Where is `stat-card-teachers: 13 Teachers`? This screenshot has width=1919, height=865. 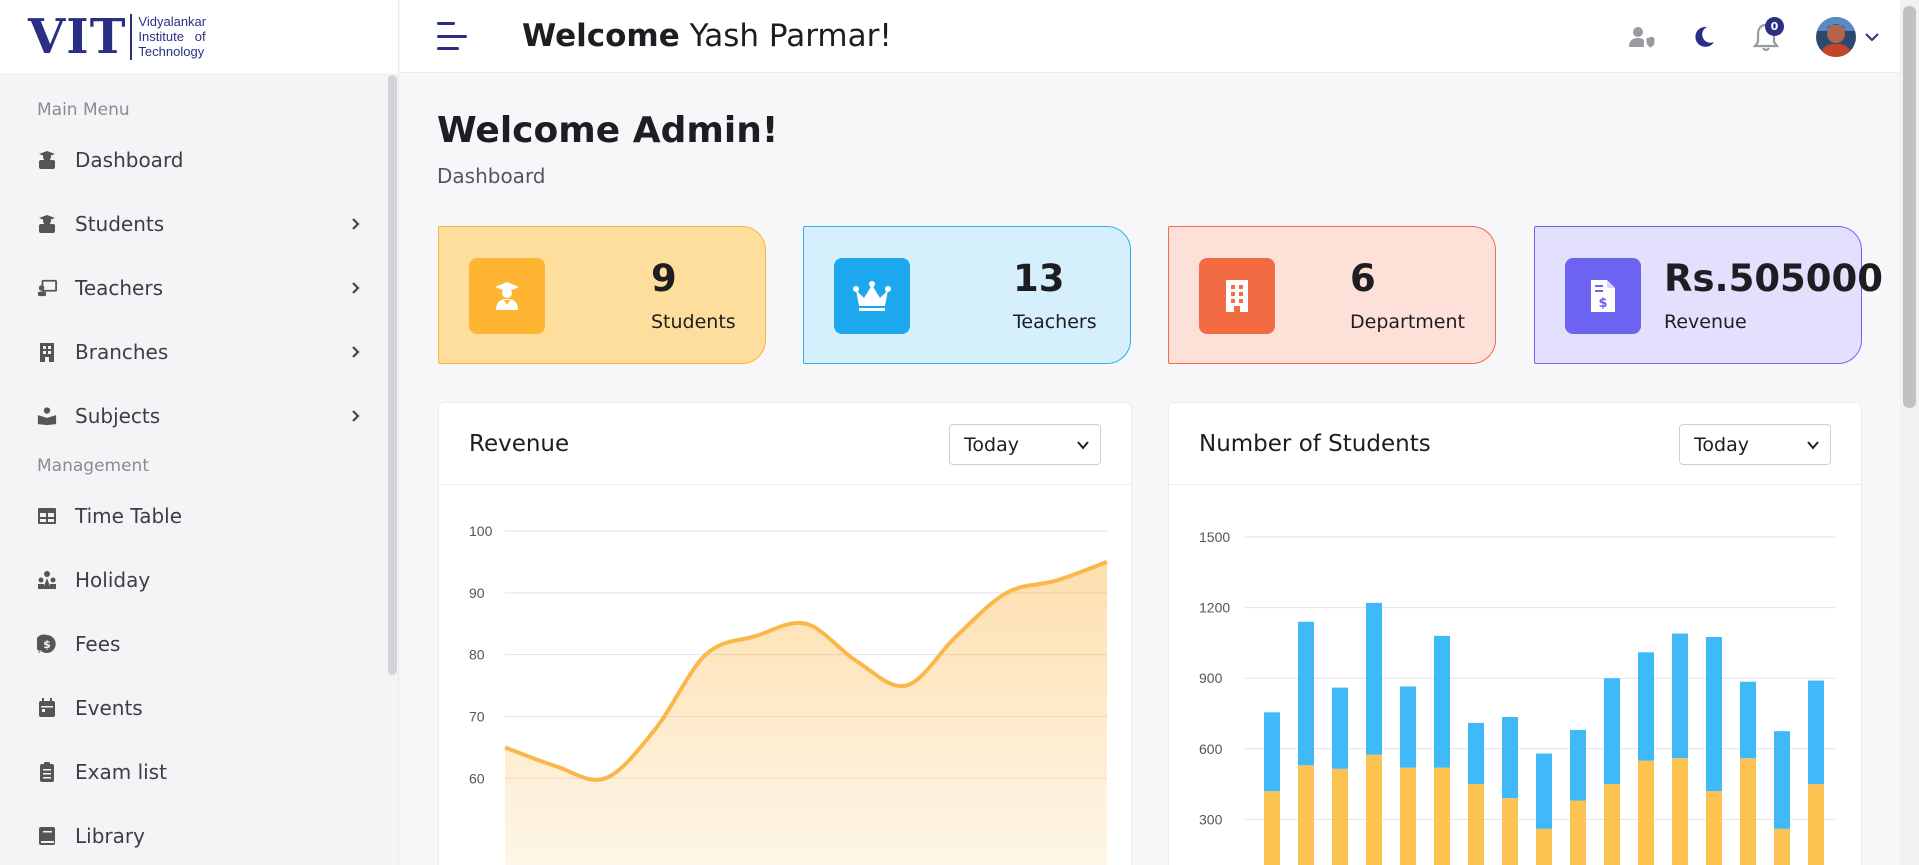 stat-card-teachers: 13 Teachers is located at coordinates (967, 295).